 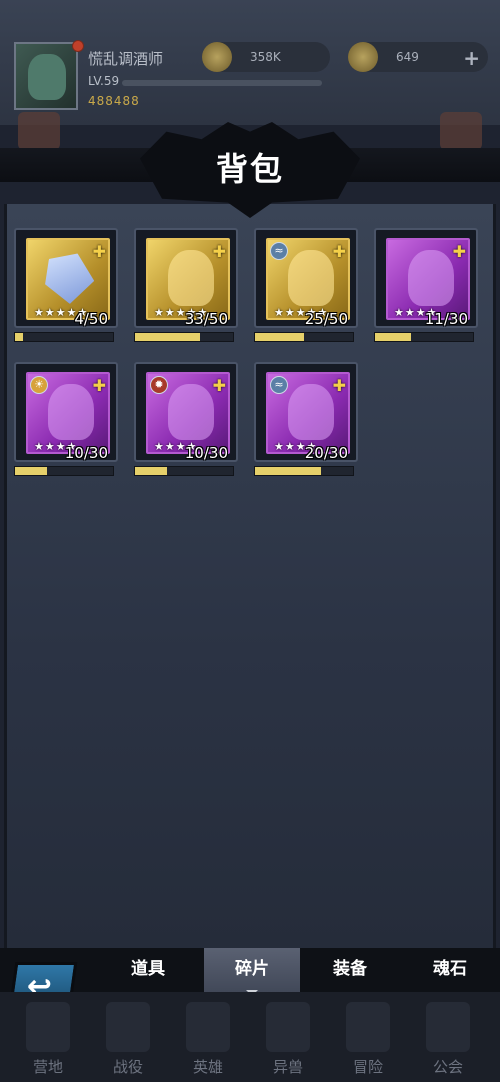 What do you see at coordinates (39, 385) in the screenshot?
I see `sun-element-icon: ☀` at bounding box center [39, 385].